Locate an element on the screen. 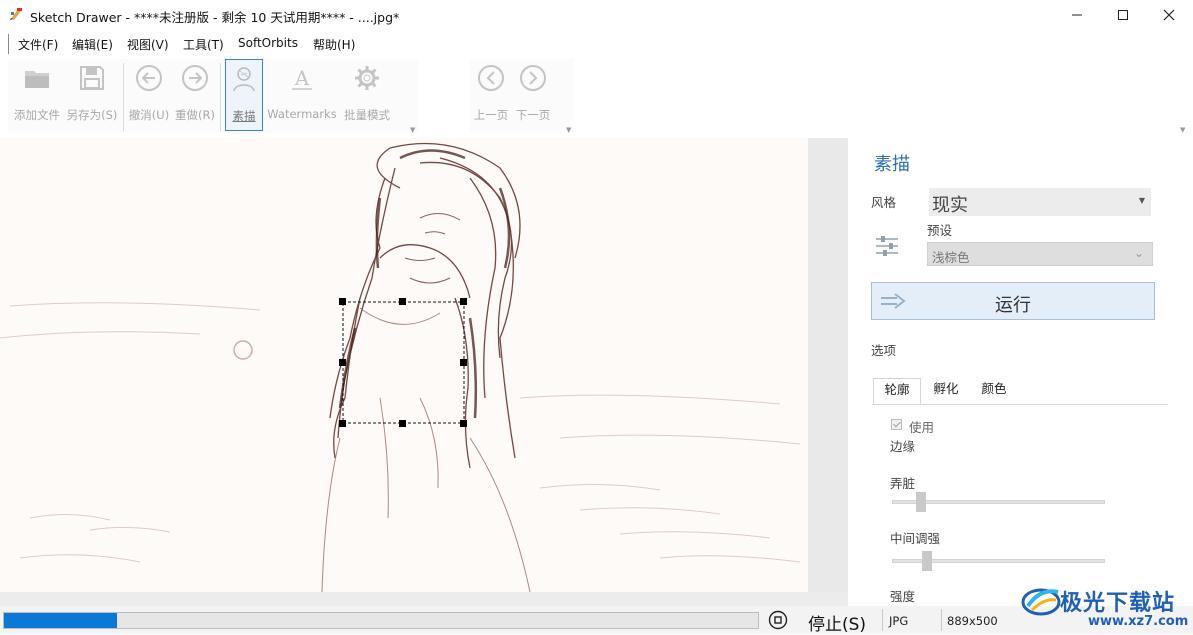 This screenshot has height=635, width=1193. use-checkbox-label: 使用 is located at coordinates (922, 427).